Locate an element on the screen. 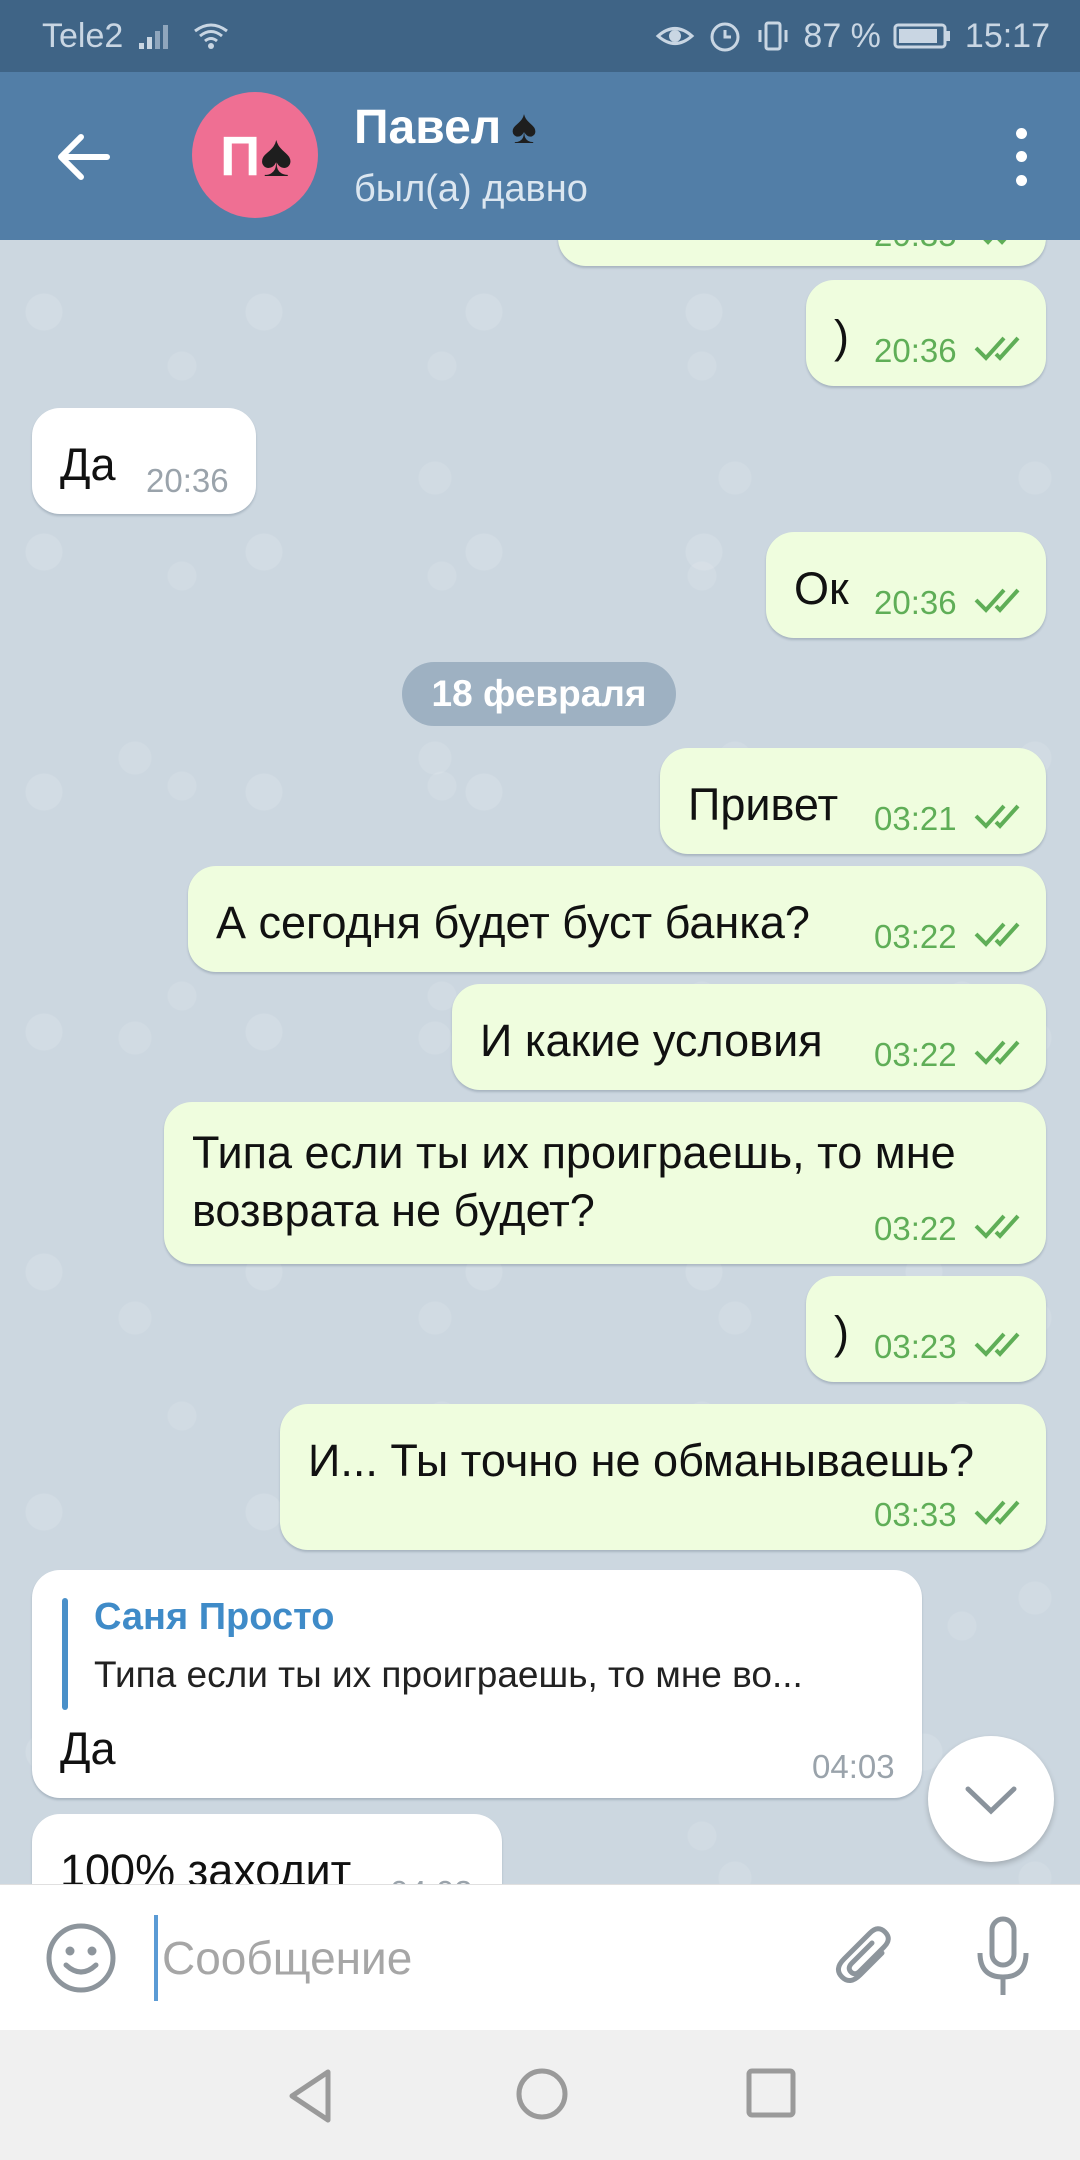 This screenshot has width=1080, height=2160. status-bar: Tele2 87 % 15:17 is located at coordinates (540, 36).